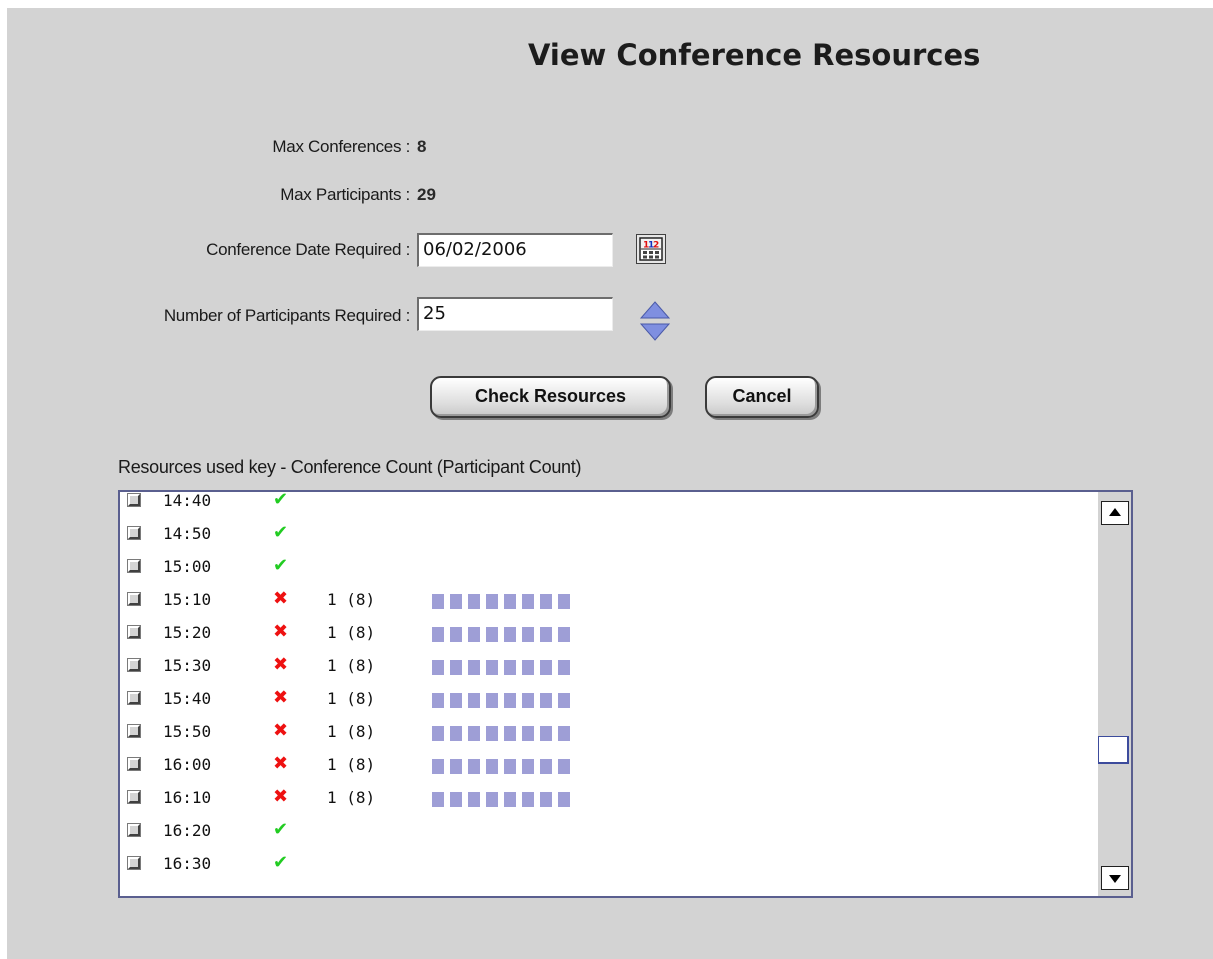  Describe the element at coordinates (422, 146) in the screenshot. I see `max-conferences-value: 8` at that location.